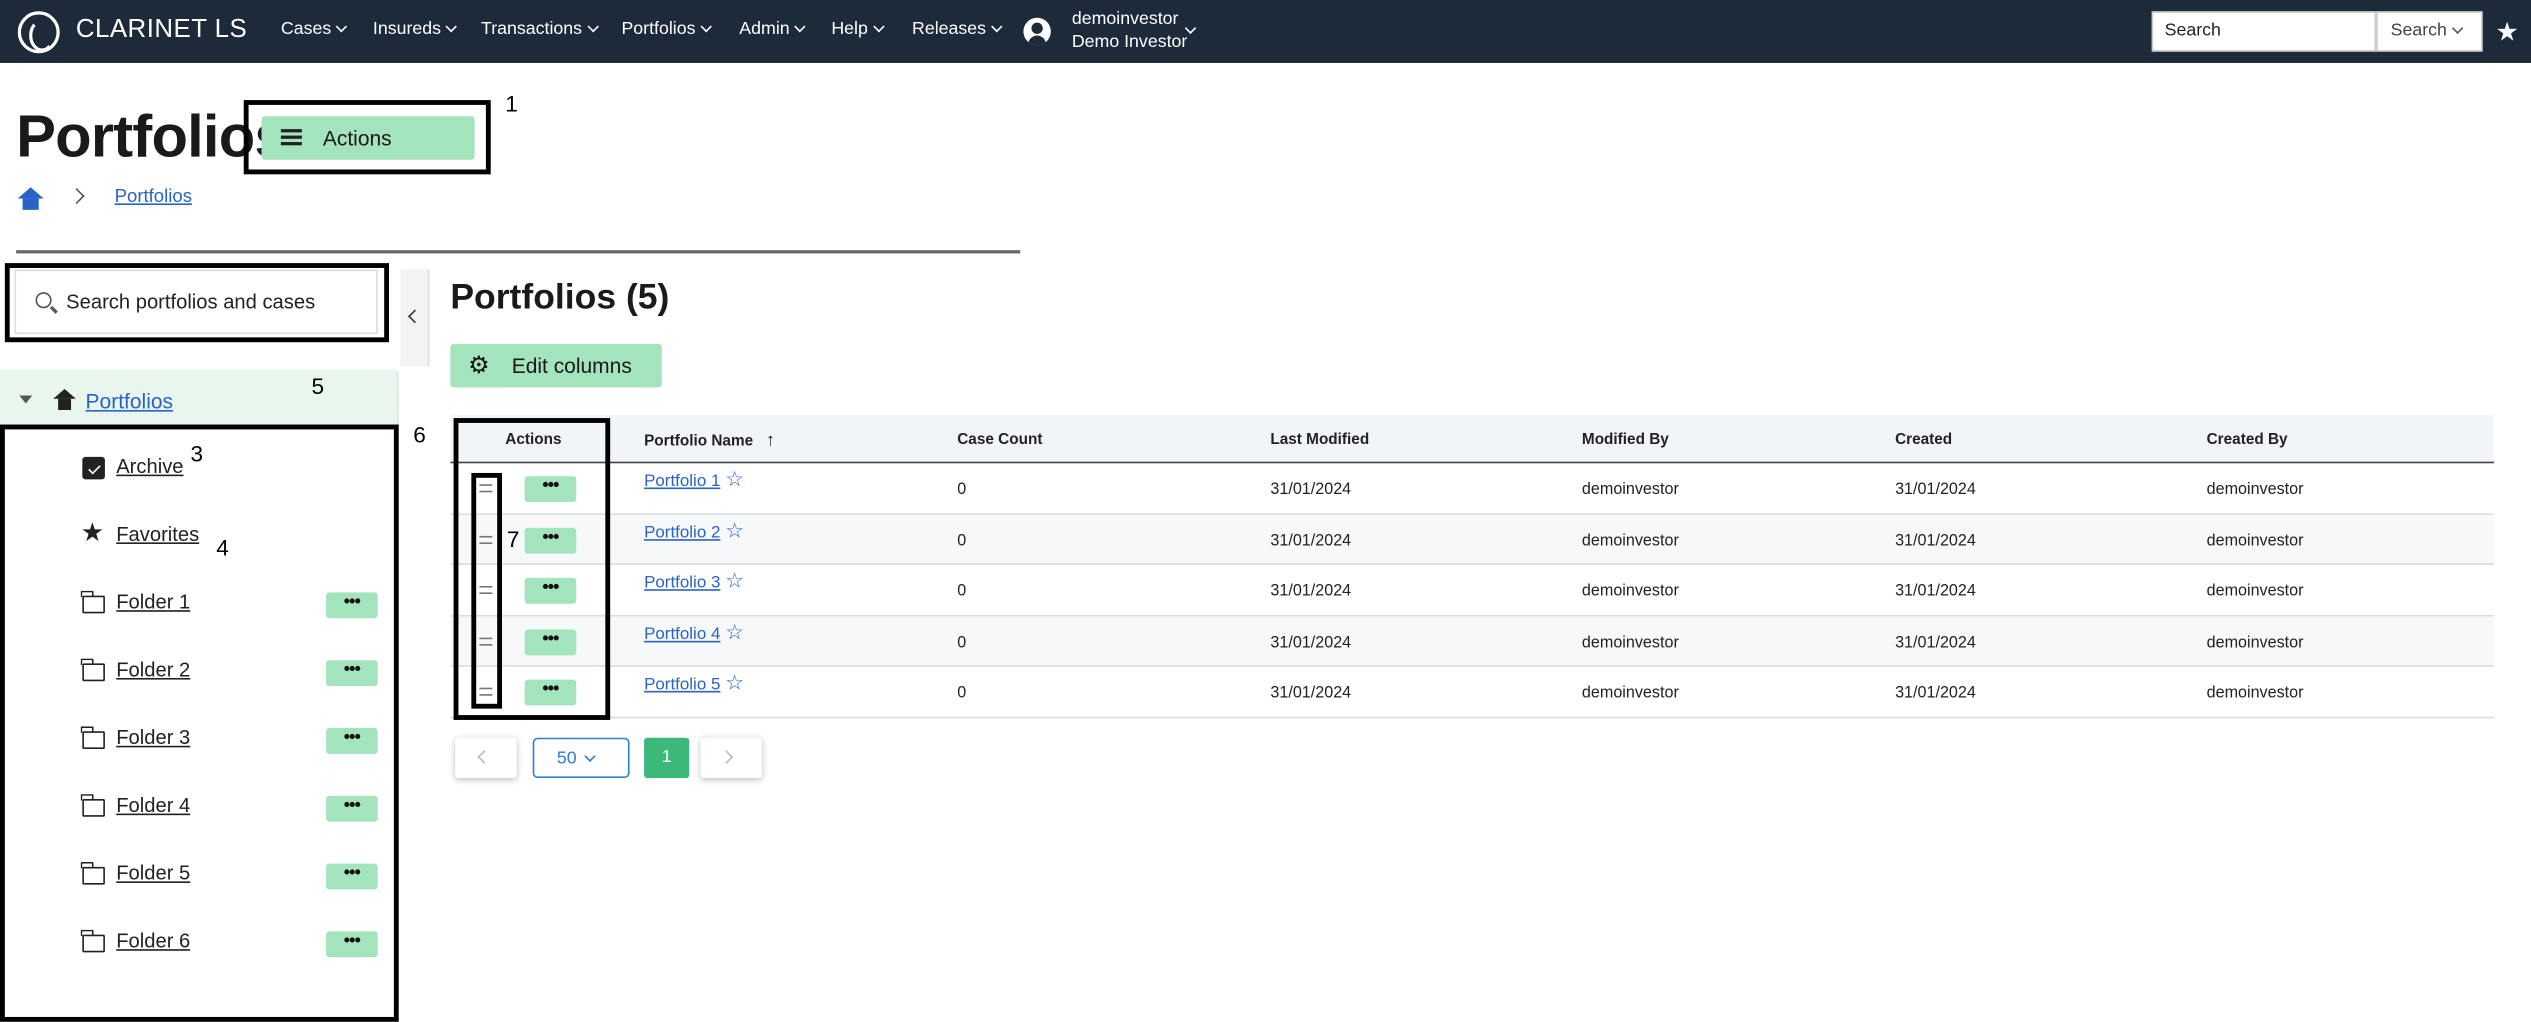  I want to click on logo-icon, so click(38, 32).